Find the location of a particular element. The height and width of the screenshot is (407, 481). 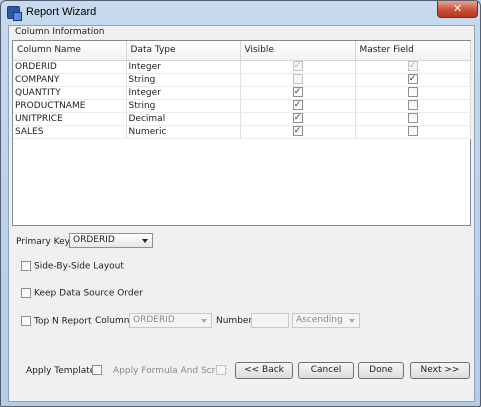

table-row: SALES Numeric ✓ is located at coordinates (242, 132).